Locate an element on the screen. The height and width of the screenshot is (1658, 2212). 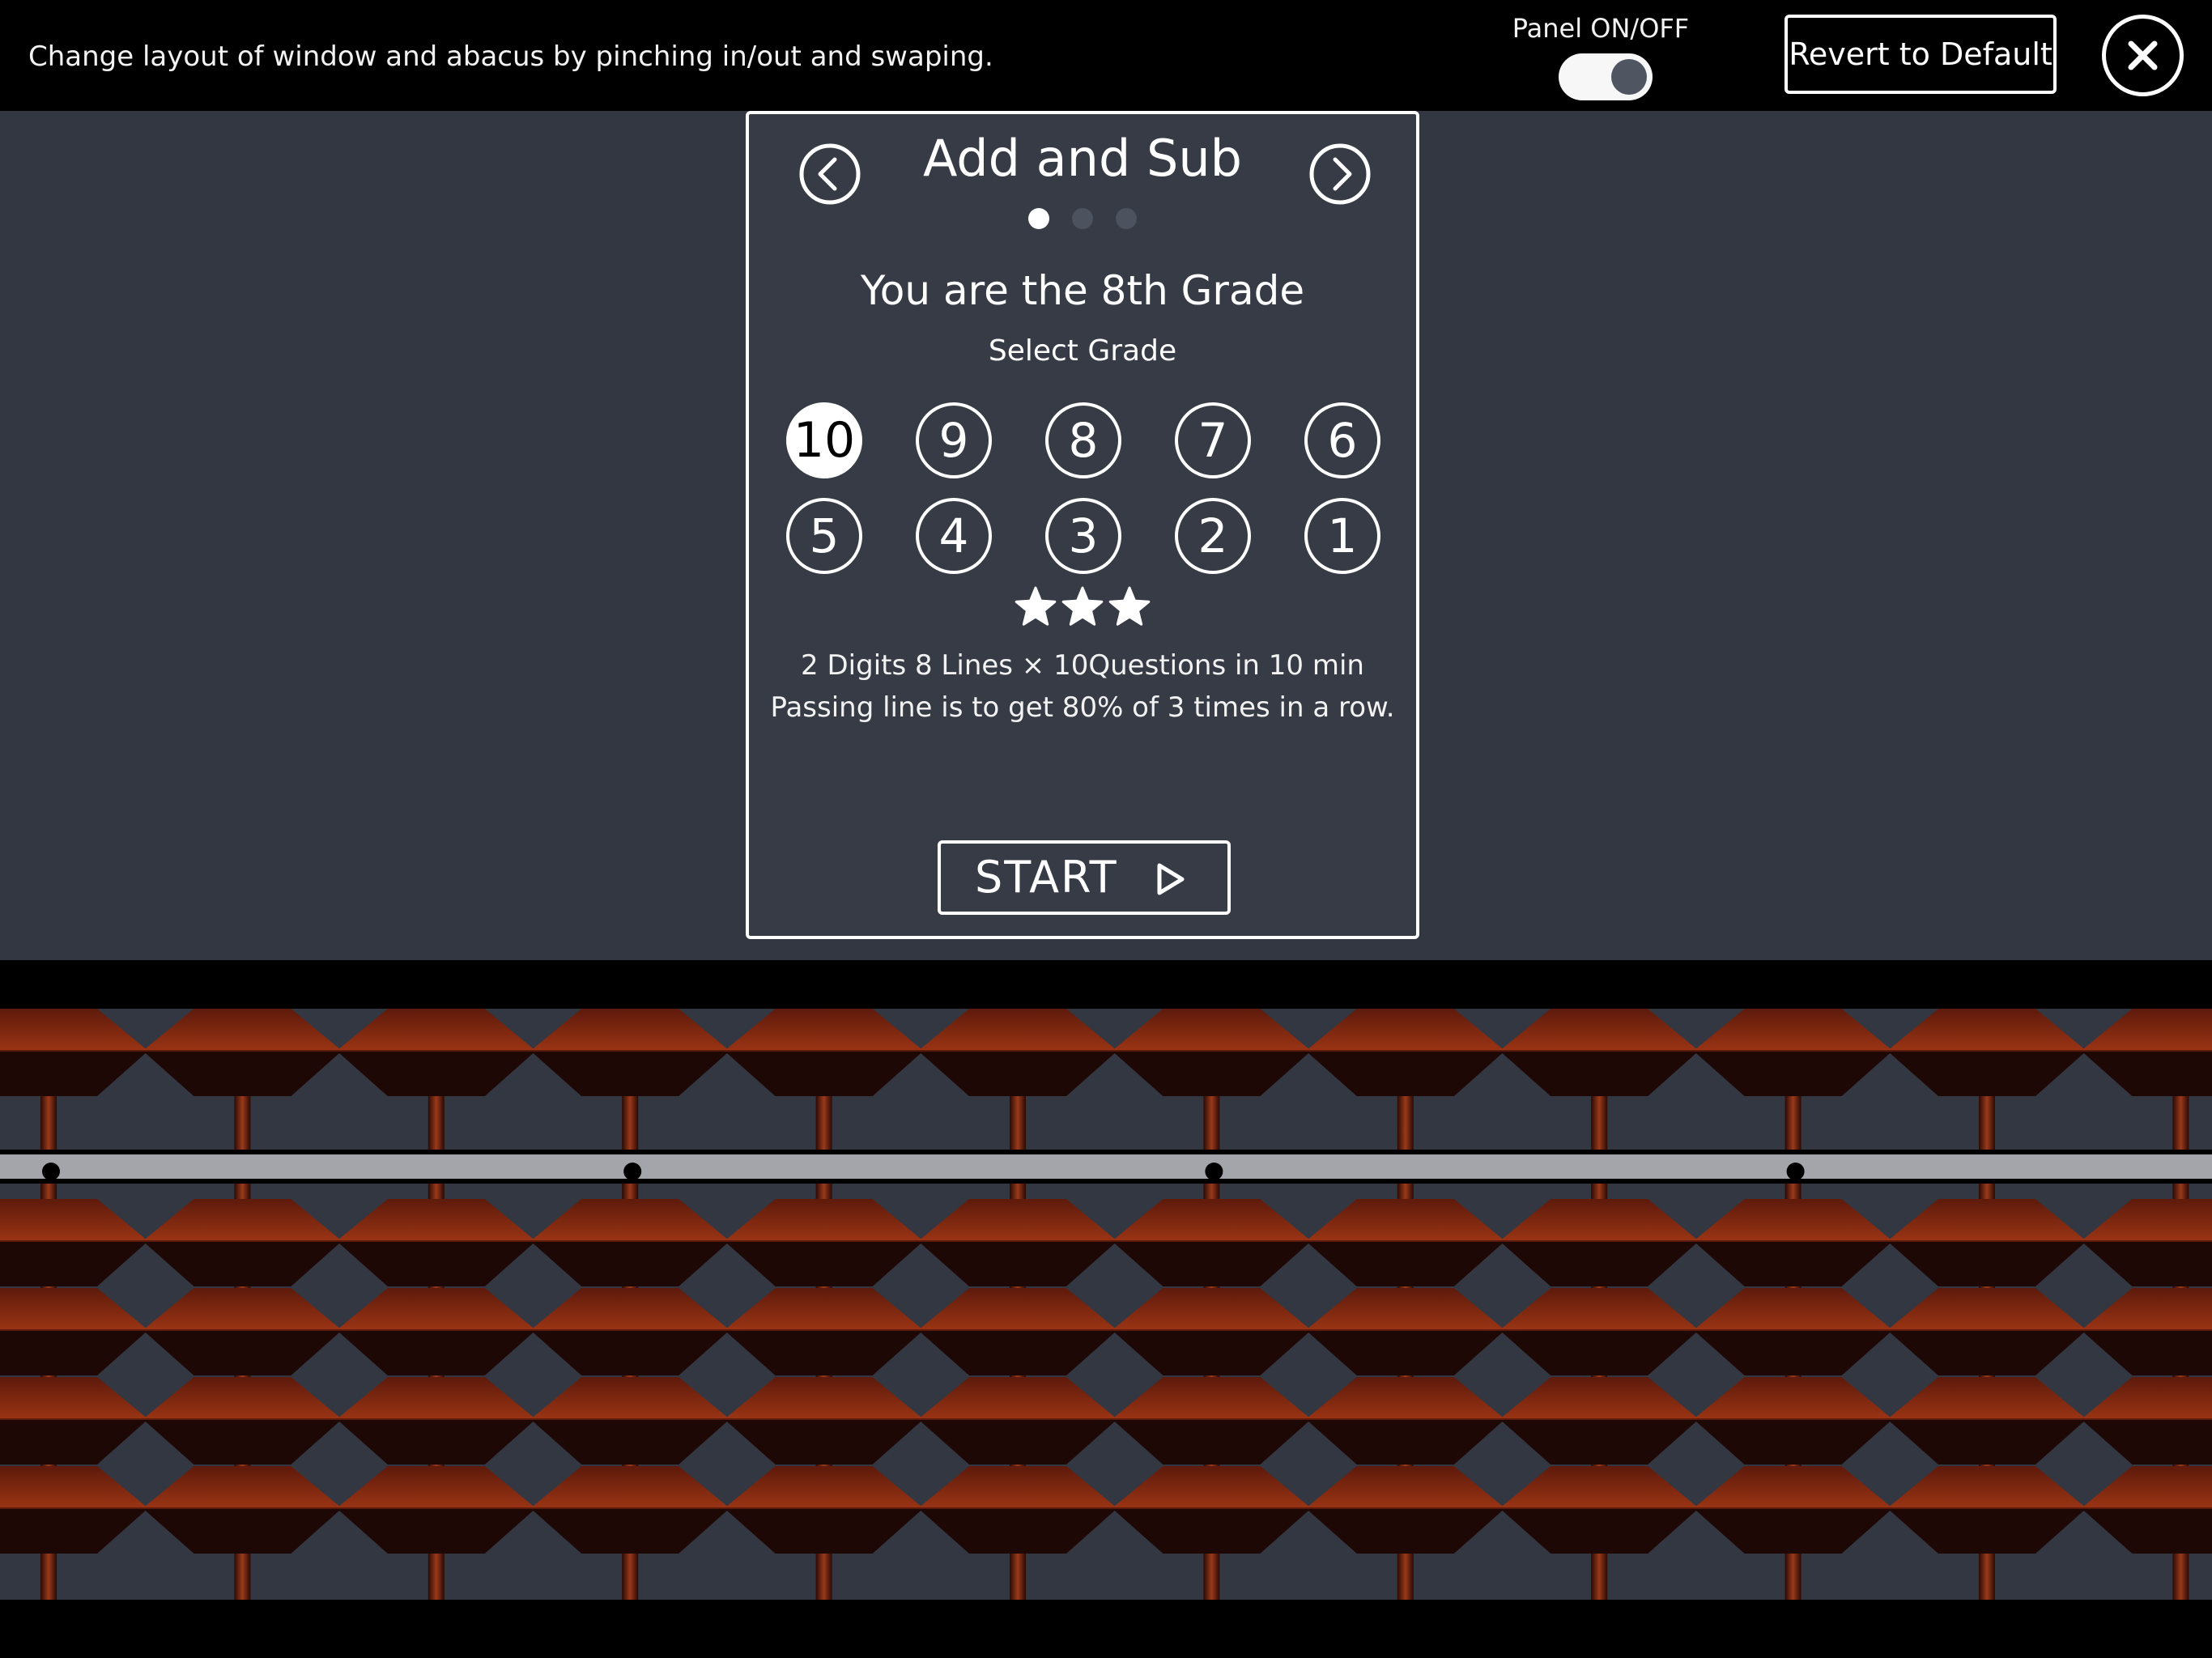
grade-button-2: 2 is located at coordinates (1213, 536).